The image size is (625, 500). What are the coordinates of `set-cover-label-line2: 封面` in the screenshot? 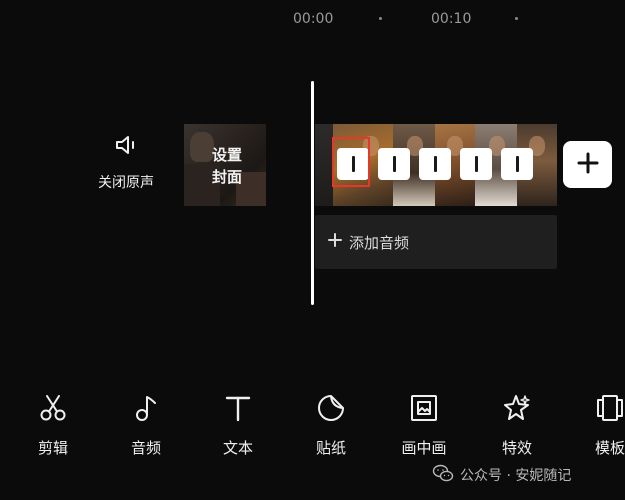 It's located at (226, 177).